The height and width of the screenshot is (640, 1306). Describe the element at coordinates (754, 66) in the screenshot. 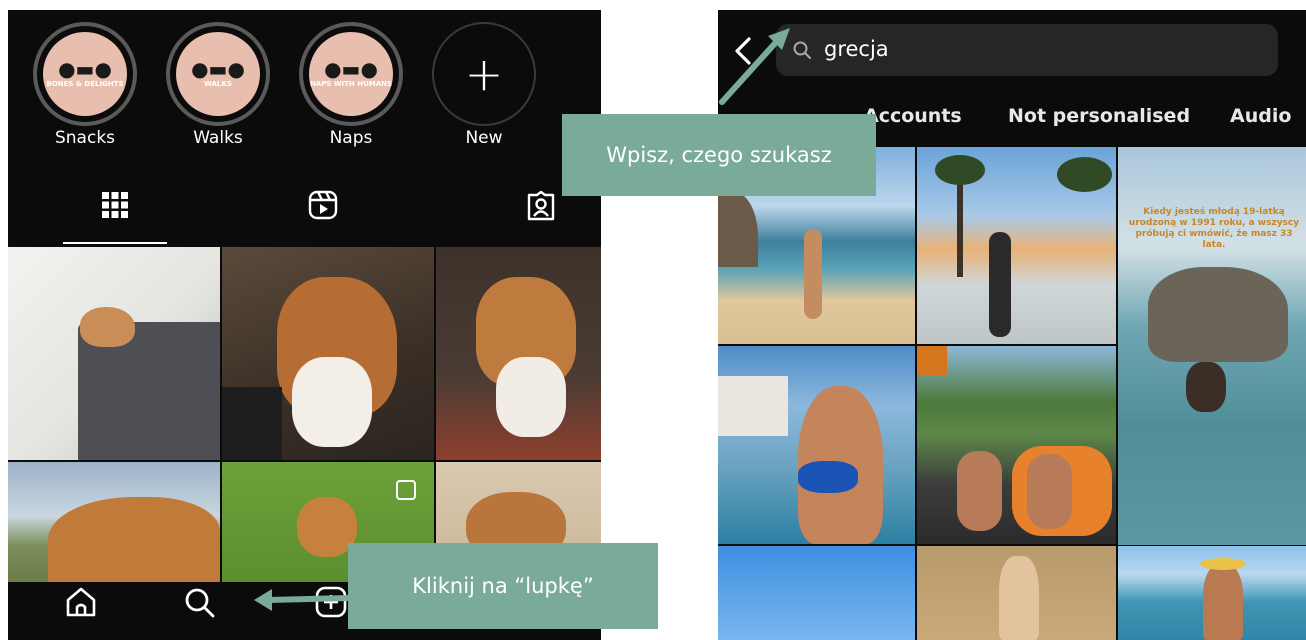

I see `arrow-to-search-input` at that location.